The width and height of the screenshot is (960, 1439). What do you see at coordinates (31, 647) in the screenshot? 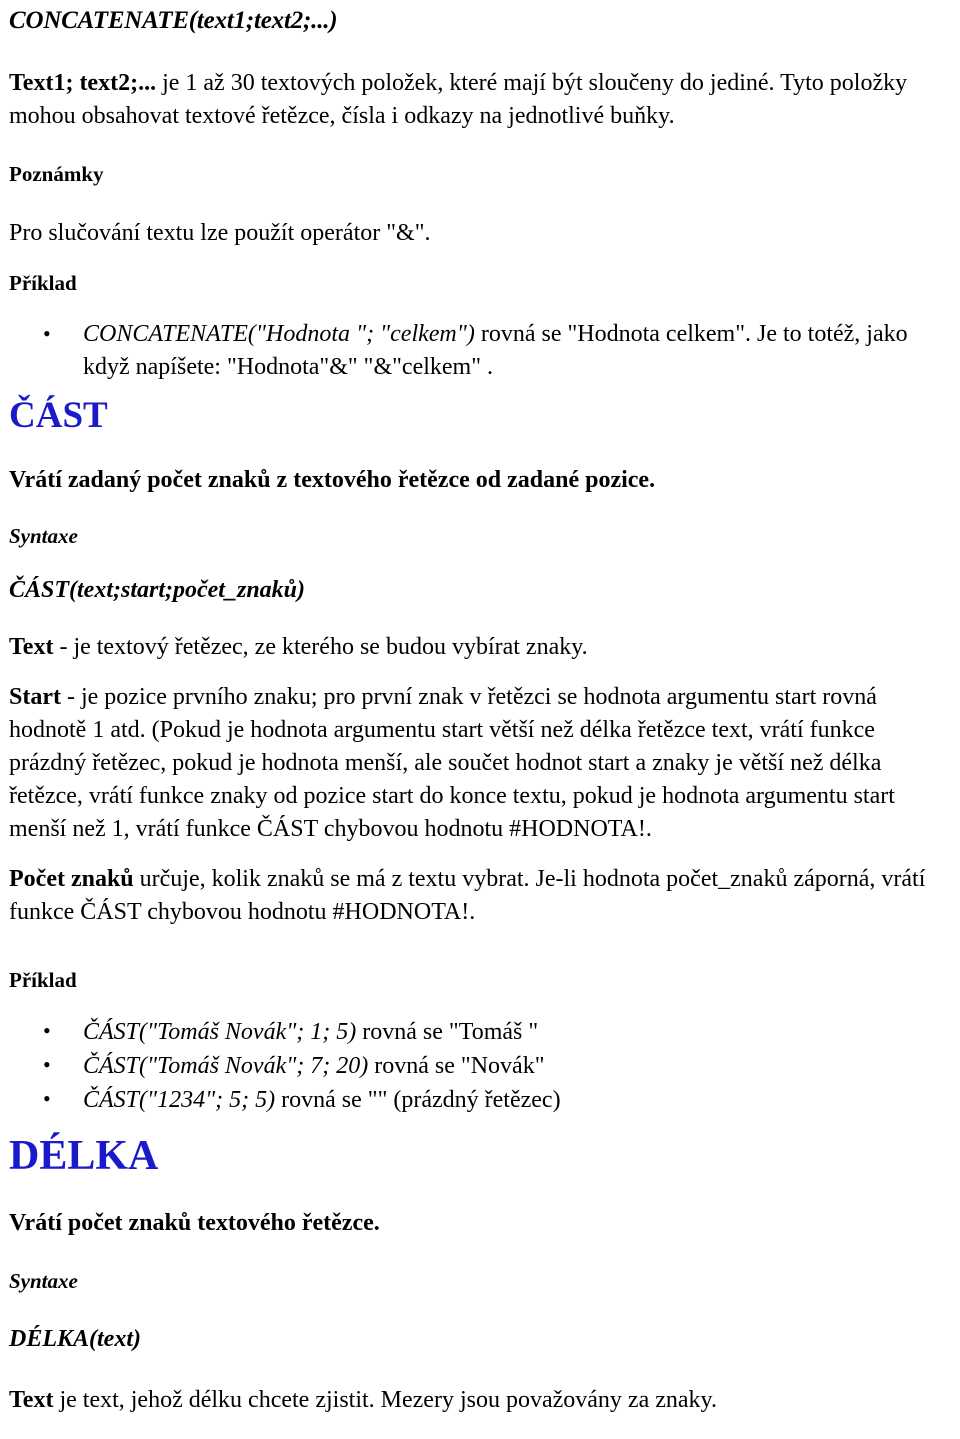
I see `cast-arg-text-label: Text` at bounding box center [31, 647].